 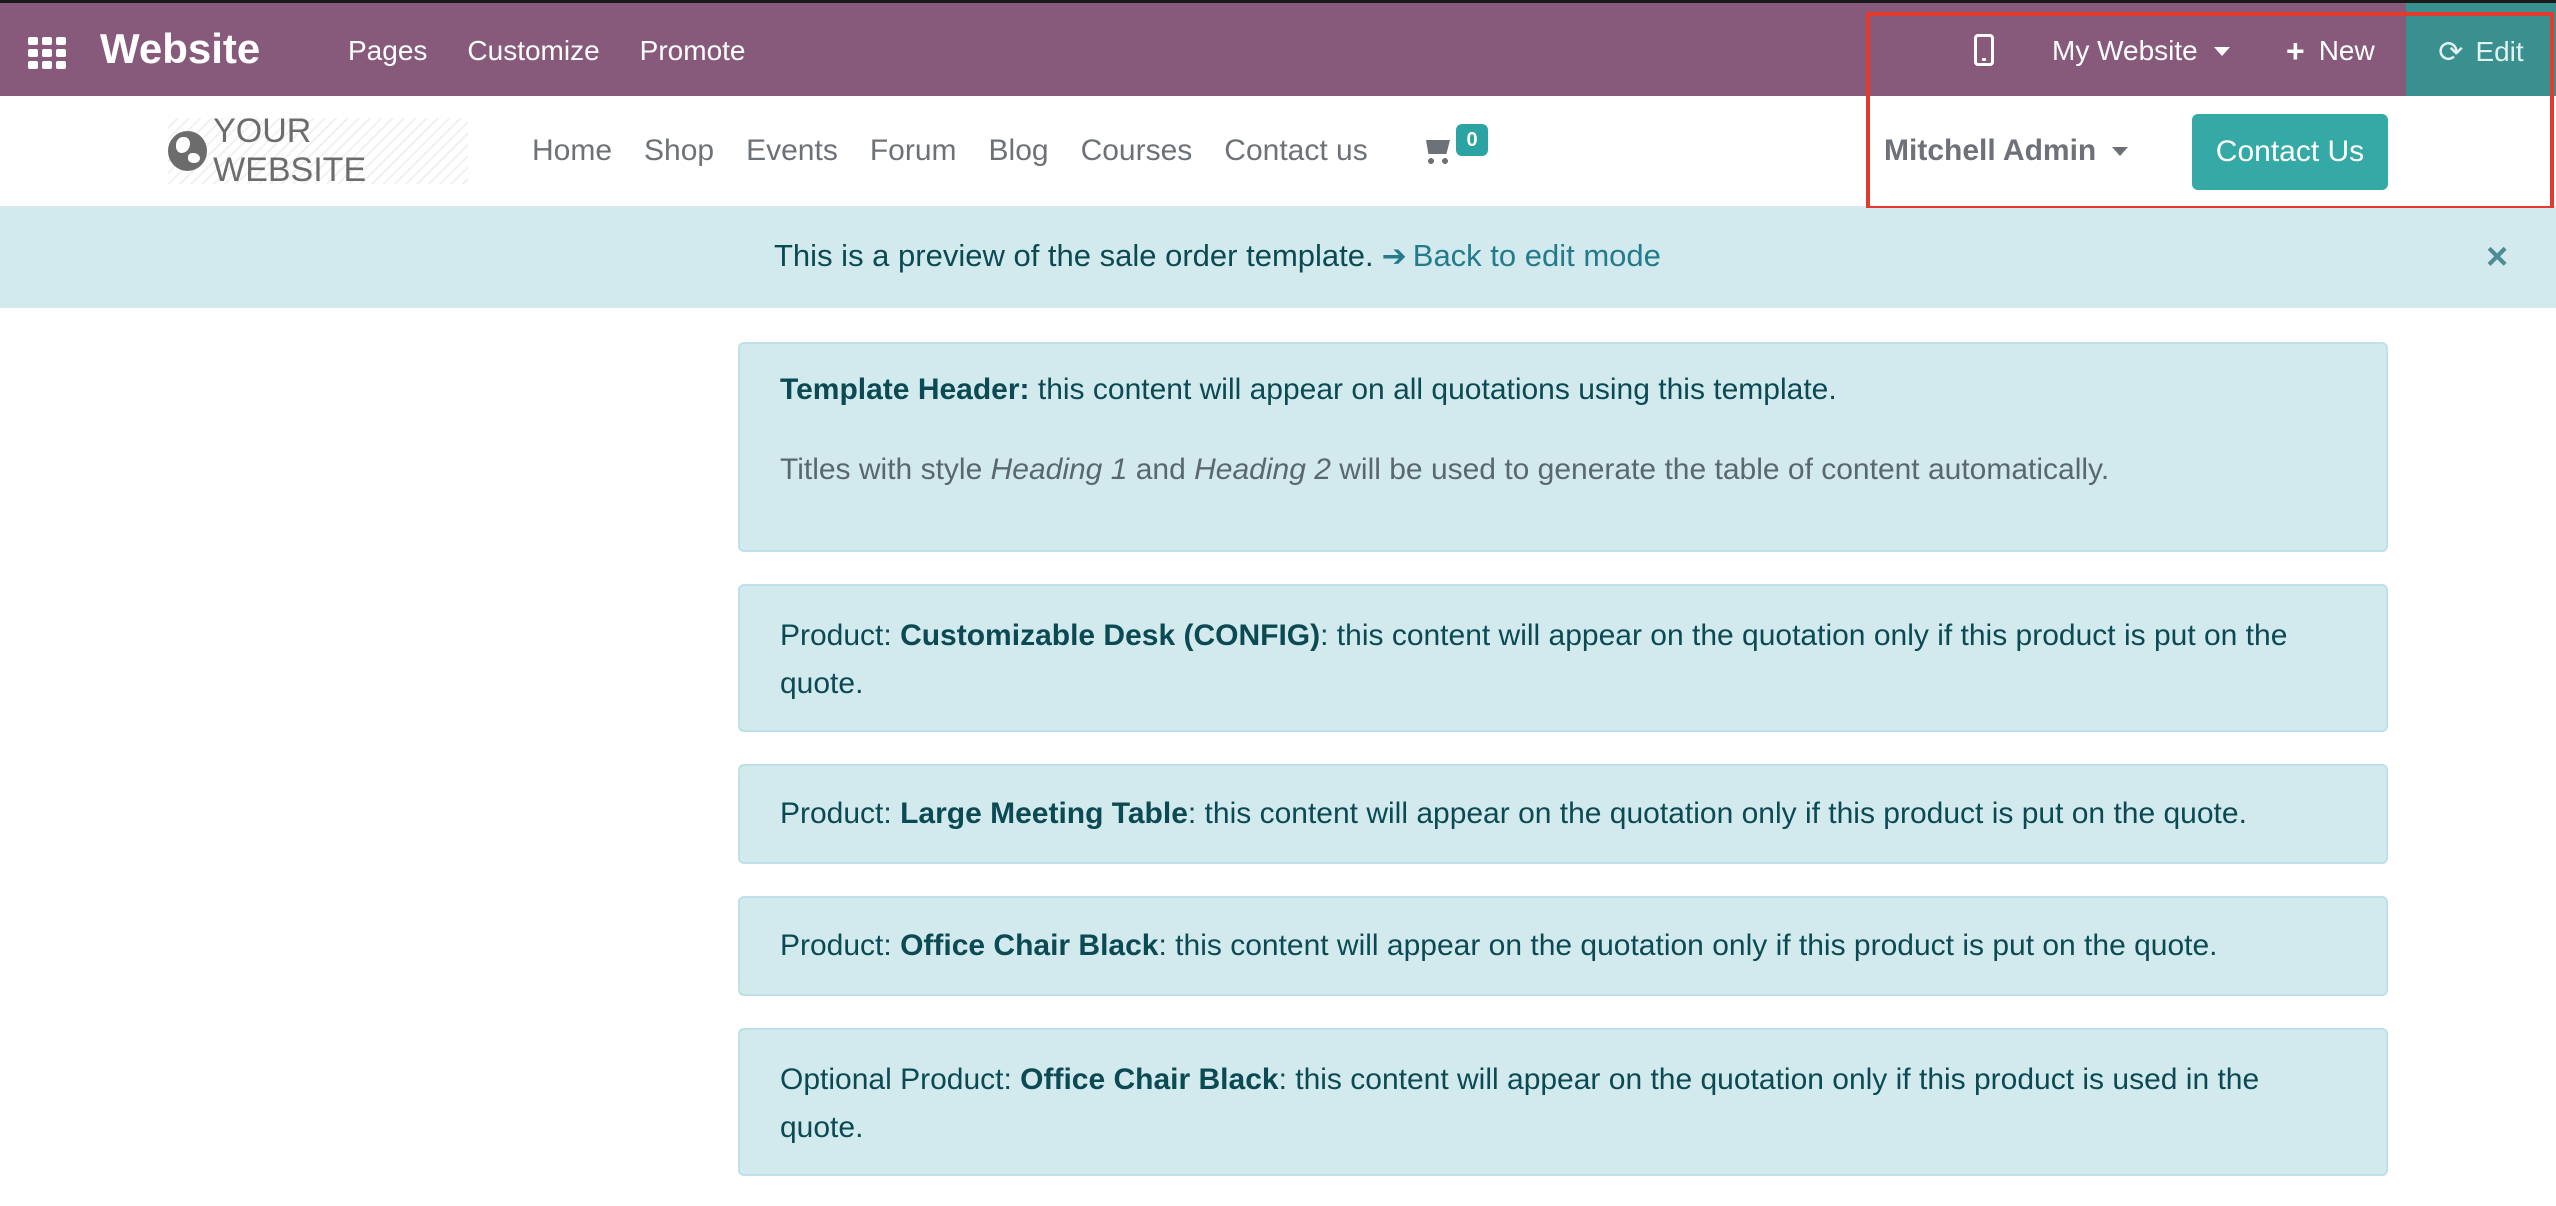 What do you see at coordinates (693, 51) in the screenshot?
I see `menu-promote: Promote` at bounding box center [693, 51].